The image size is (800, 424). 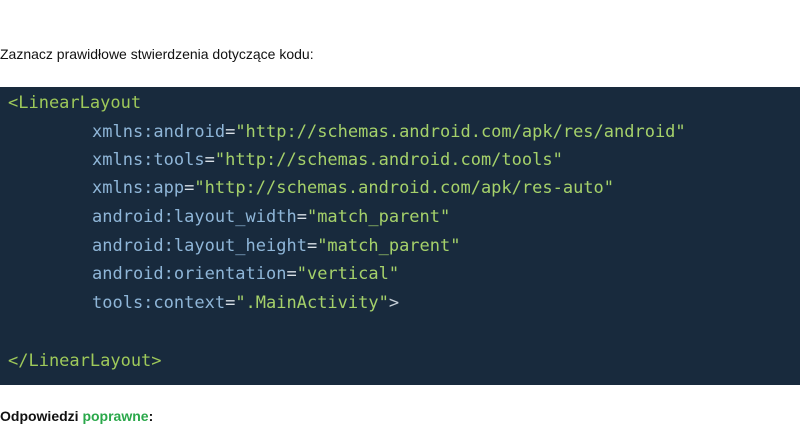 What do you see at coordinates (85, 361) in the screenshot?
I see `code-close-tag: </LinearLayout>` at bounding box center [85, 361].